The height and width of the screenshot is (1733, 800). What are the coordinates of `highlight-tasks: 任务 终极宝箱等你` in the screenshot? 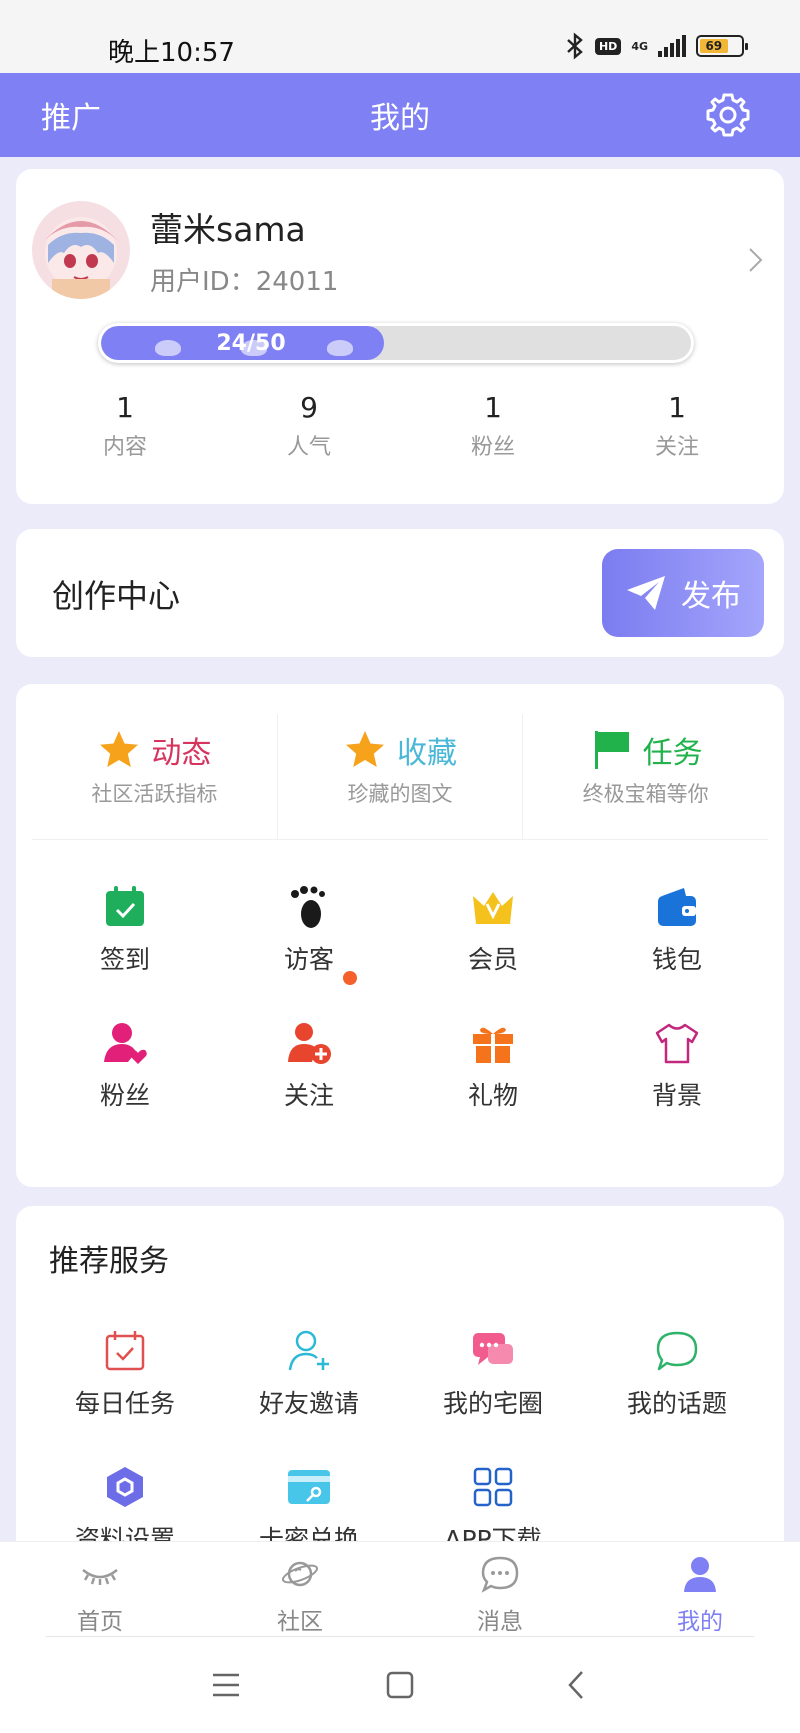 It's located at (645, 776).